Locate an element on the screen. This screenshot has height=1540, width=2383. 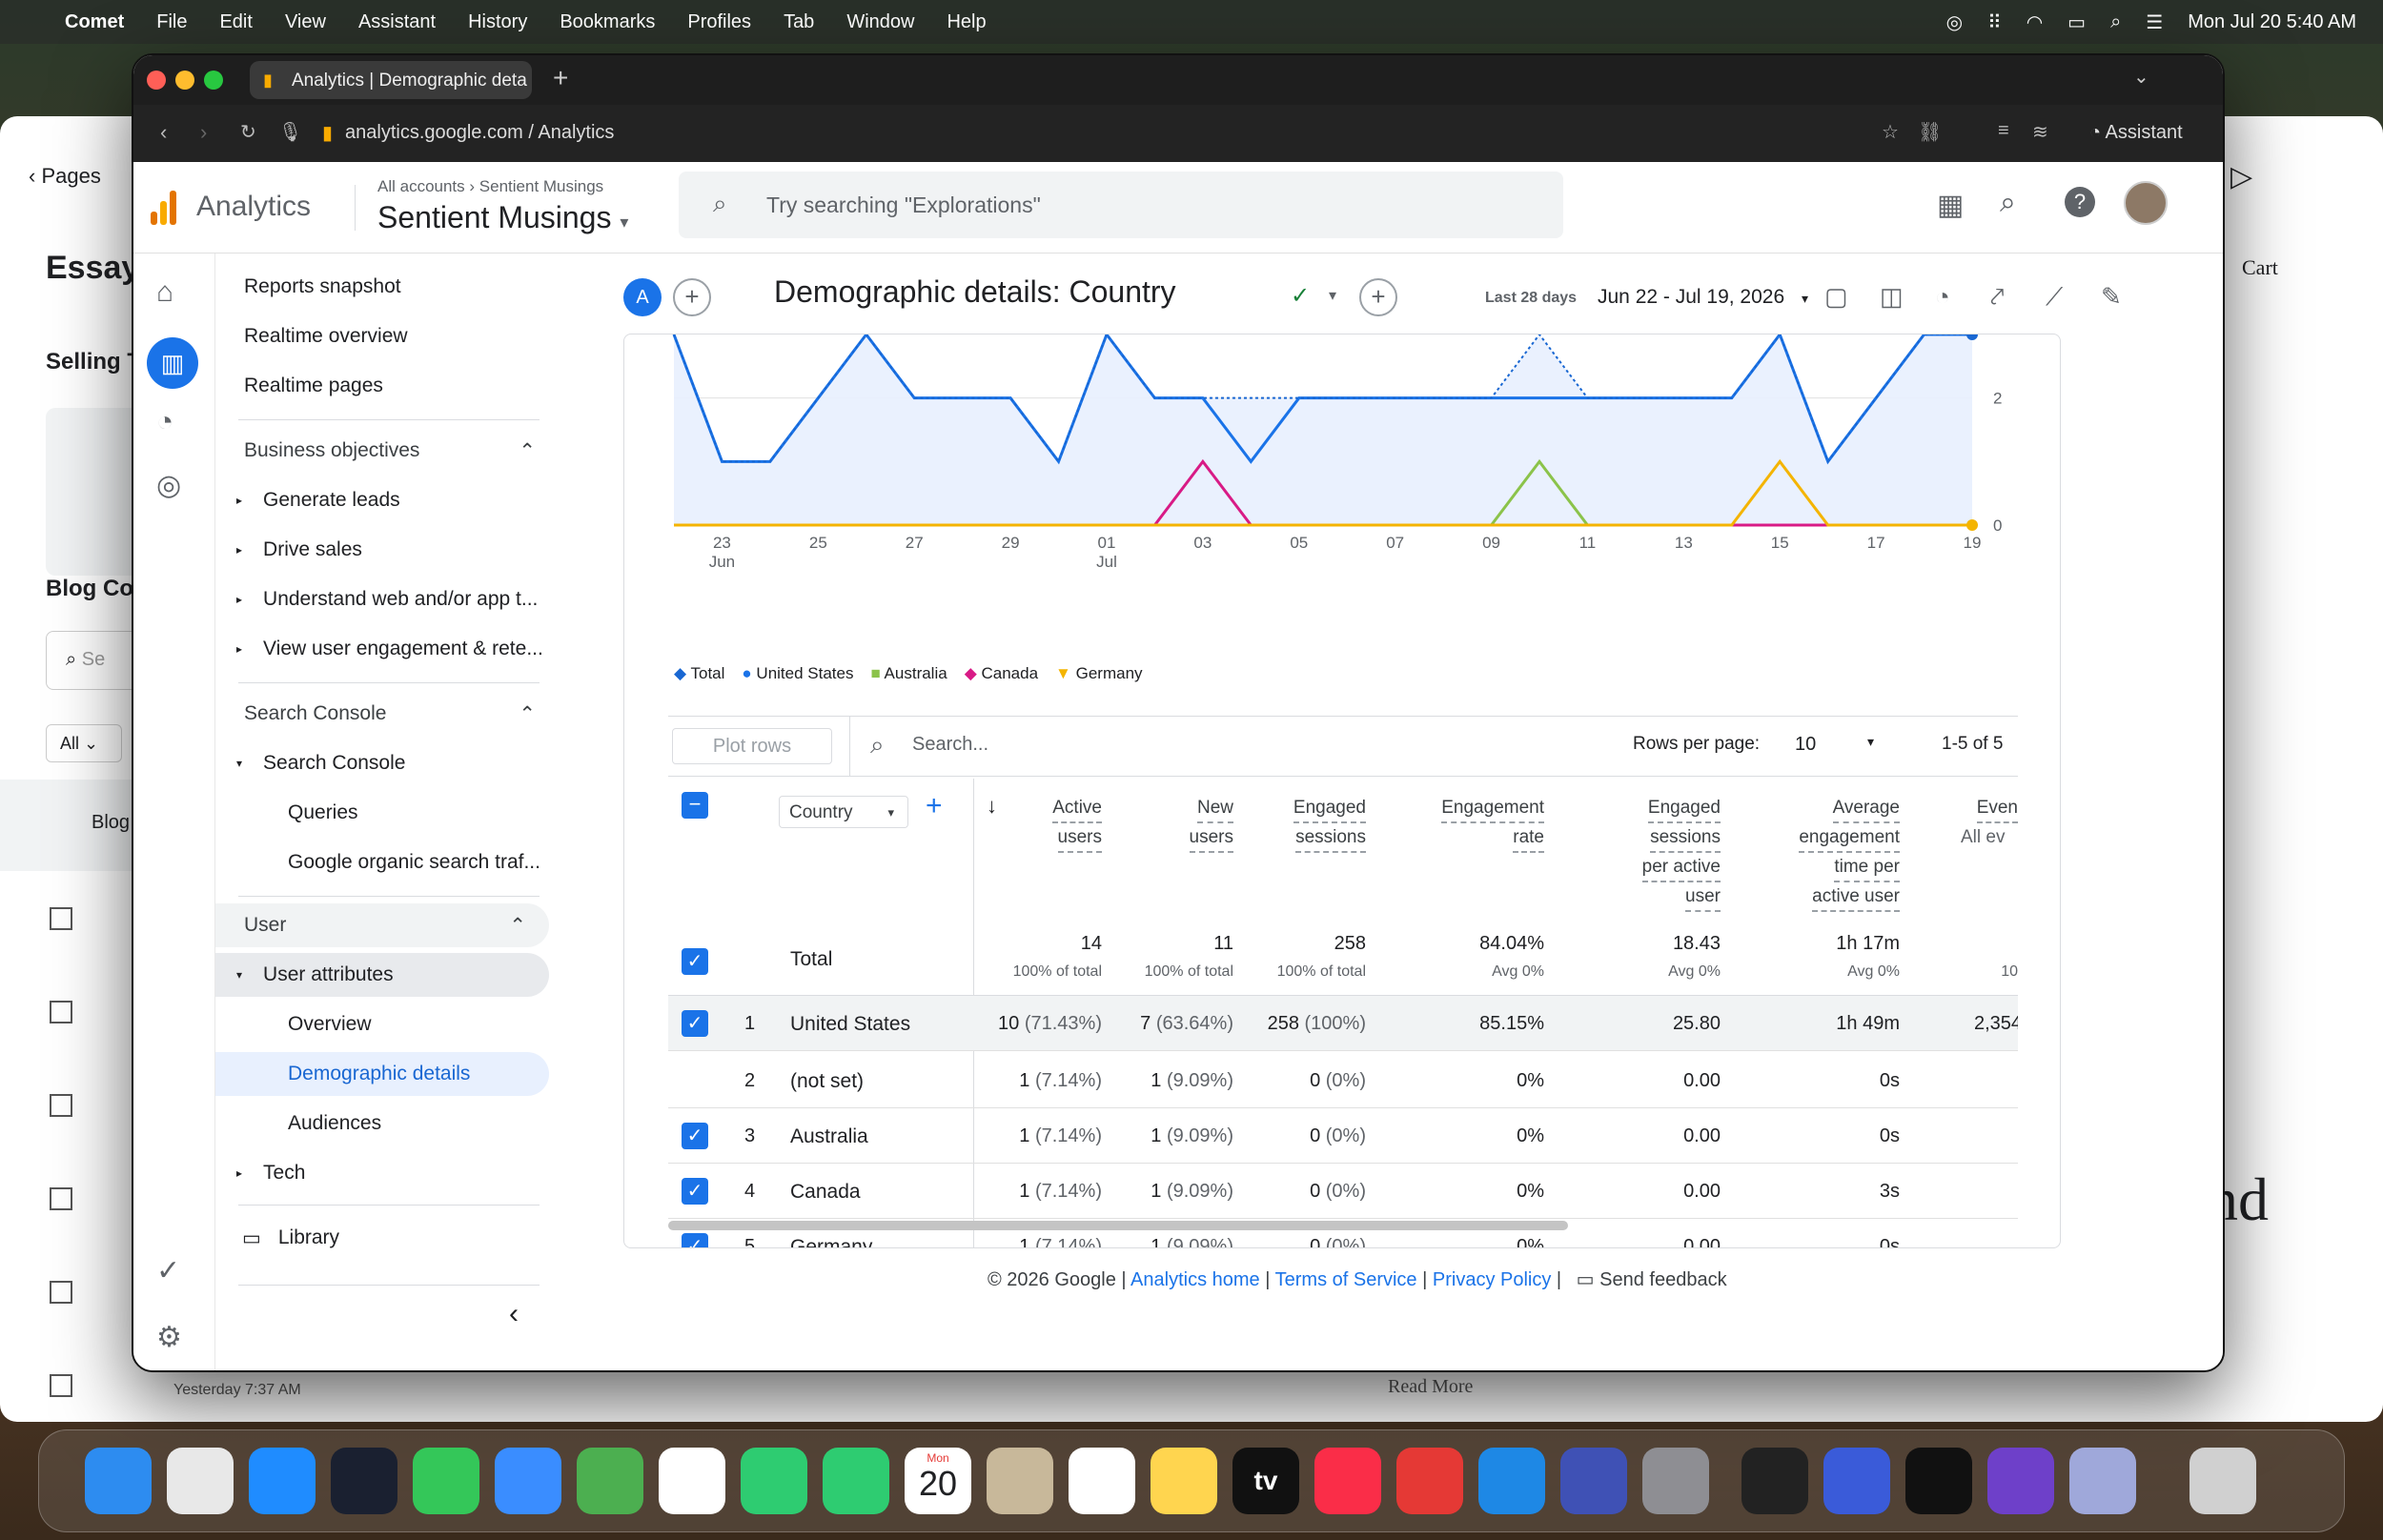
play-icon: ▷ is located at coordinates (2241, 176).